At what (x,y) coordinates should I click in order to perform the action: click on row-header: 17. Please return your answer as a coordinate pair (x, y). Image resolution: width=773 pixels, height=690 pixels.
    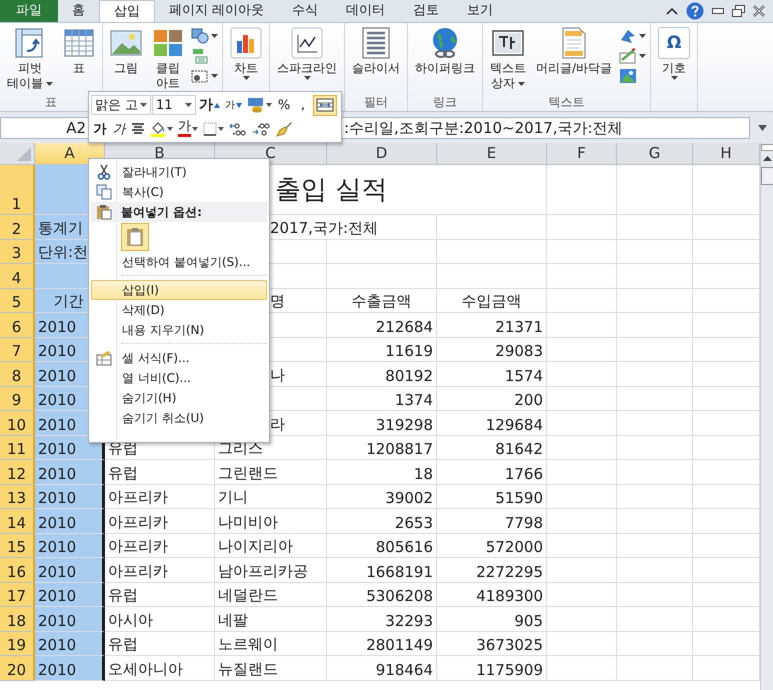
    Looking at the image, I should click on (17, 594).